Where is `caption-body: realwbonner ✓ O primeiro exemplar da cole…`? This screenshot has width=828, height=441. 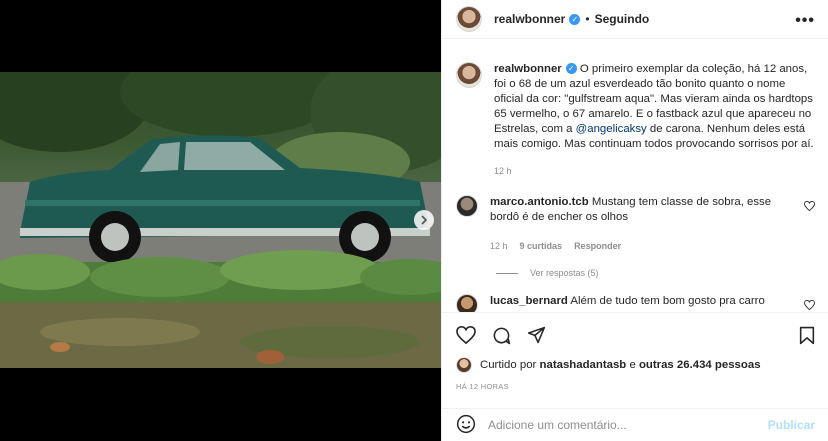
caption-body: realwbonner ✓ O primeiro exemplar da cole… is located at coordinates (654, 120).